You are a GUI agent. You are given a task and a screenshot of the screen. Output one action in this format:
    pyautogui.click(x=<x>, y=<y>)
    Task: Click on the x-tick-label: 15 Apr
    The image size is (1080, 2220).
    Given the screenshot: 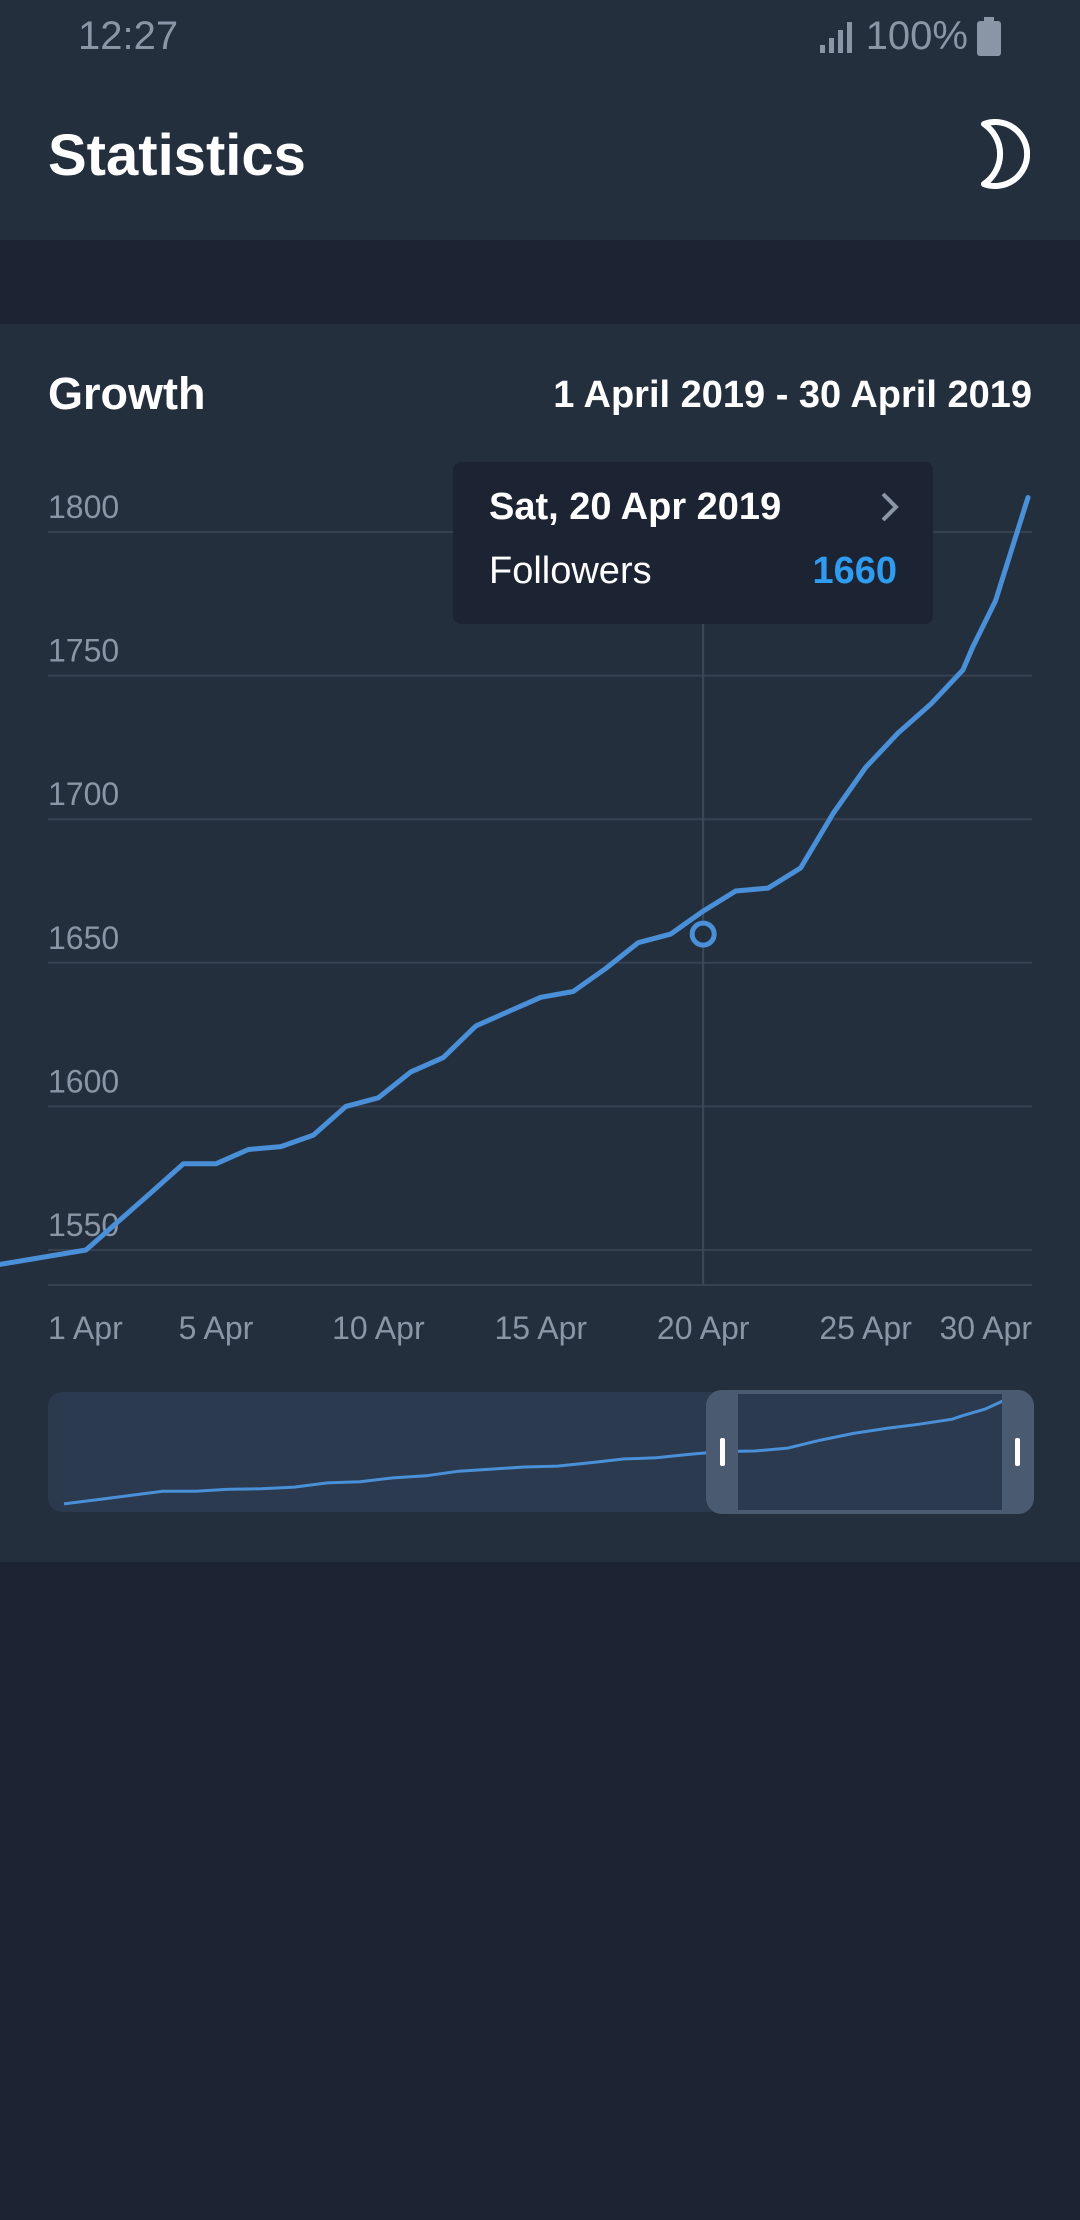 What is the action you would take?
    pyautogui.click(x=541, y=1328)
    